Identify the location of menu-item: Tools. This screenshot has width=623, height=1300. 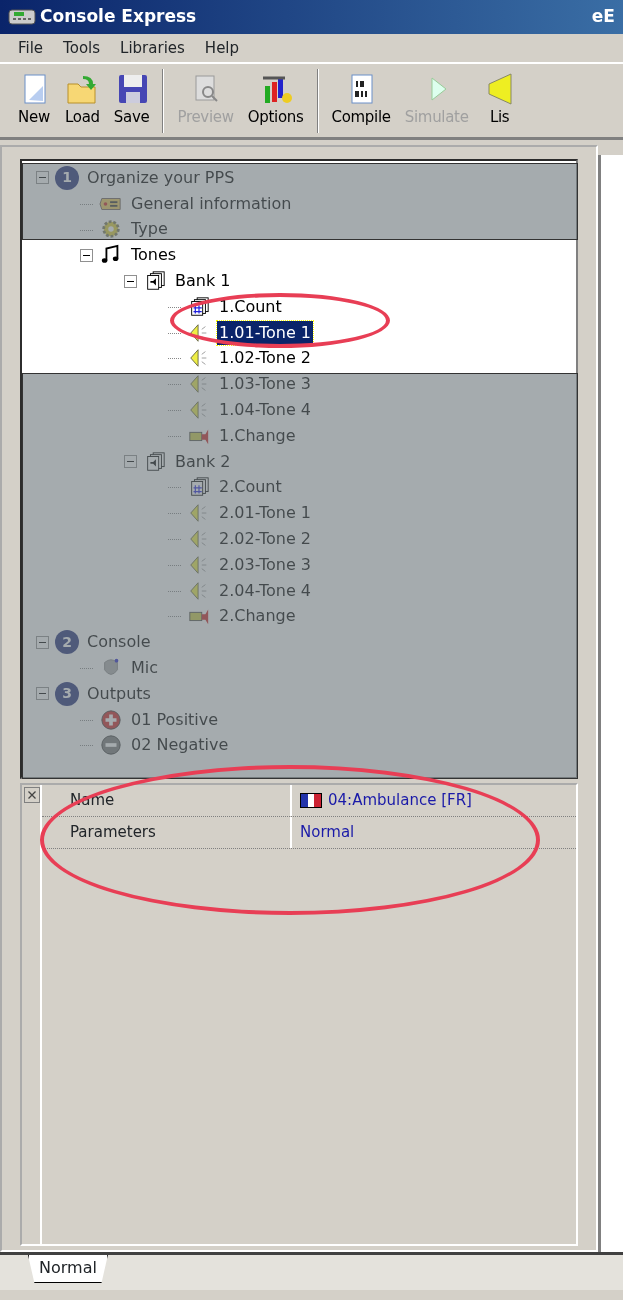
(82, 48).